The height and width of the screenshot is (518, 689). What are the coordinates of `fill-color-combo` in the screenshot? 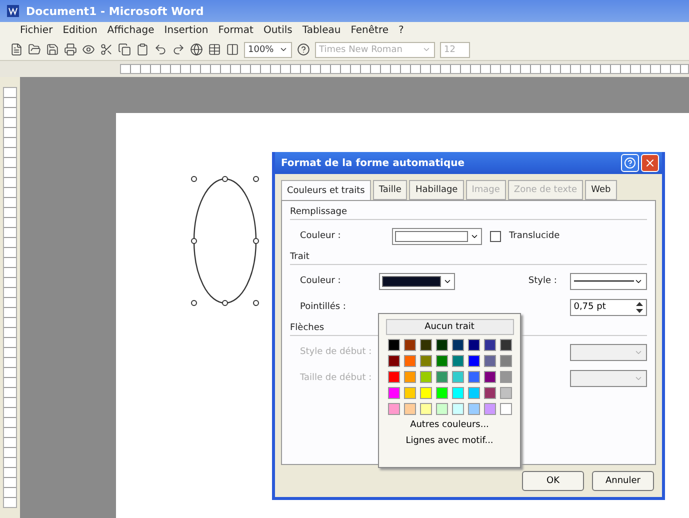 It's located at (437, 236).